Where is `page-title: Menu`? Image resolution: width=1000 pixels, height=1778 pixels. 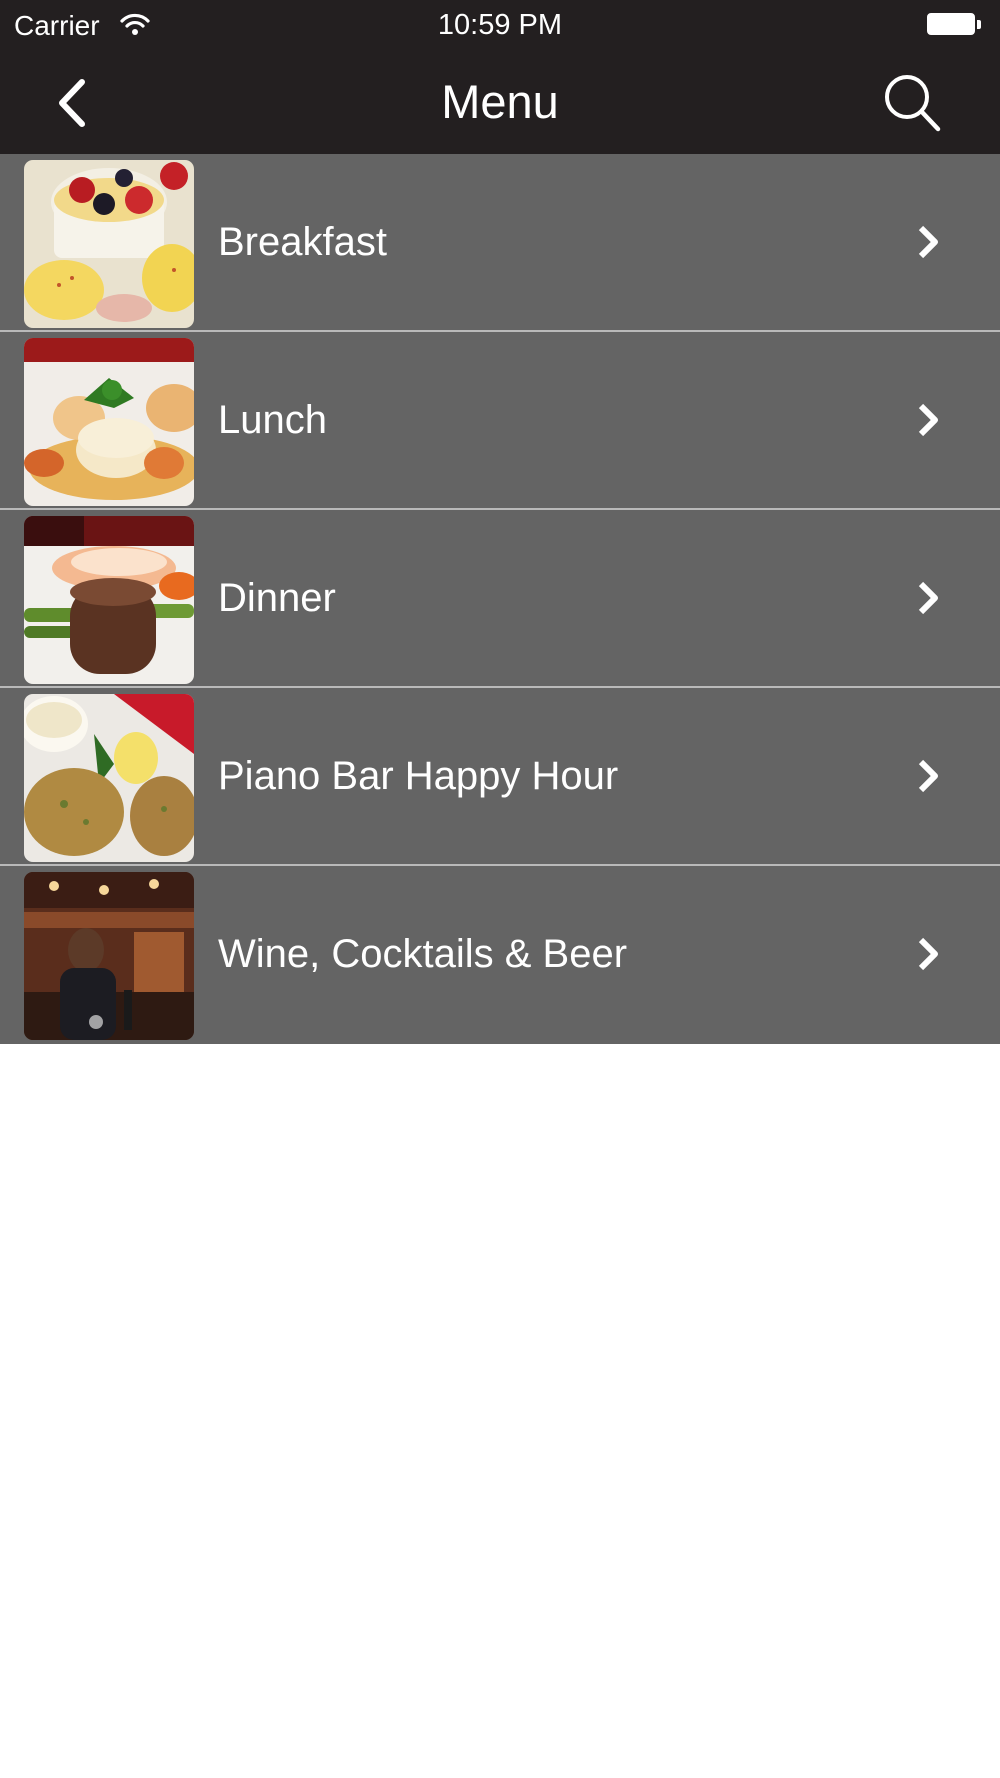
page-title: Menu is located at coordinates (500, 101).